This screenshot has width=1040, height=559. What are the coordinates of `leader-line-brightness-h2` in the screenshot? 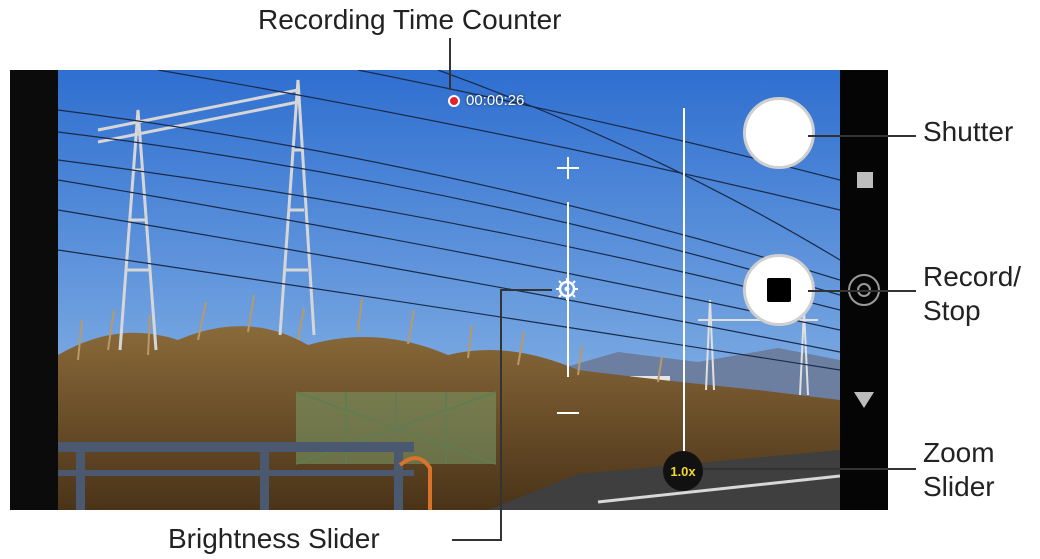 It's located at (477, 540).